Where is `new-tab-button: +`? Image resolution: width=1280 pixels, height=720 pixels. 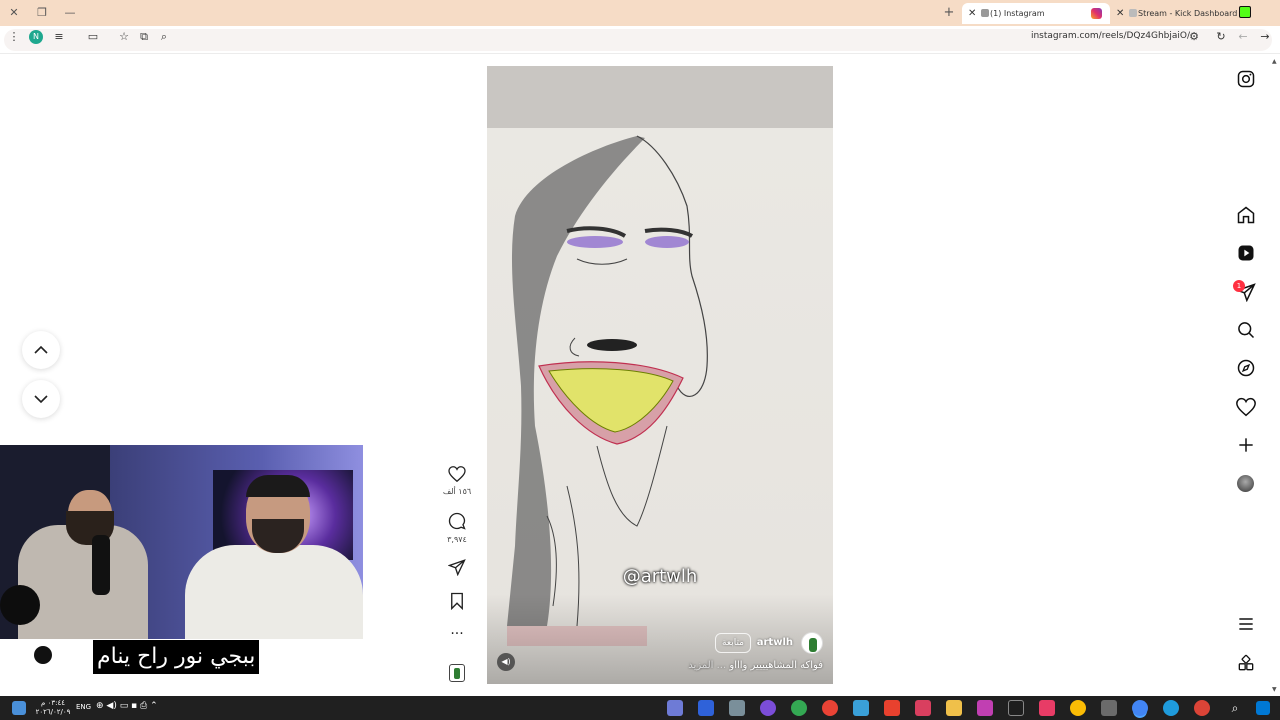
new-tab-button: + is located at coordinates (949, 13).